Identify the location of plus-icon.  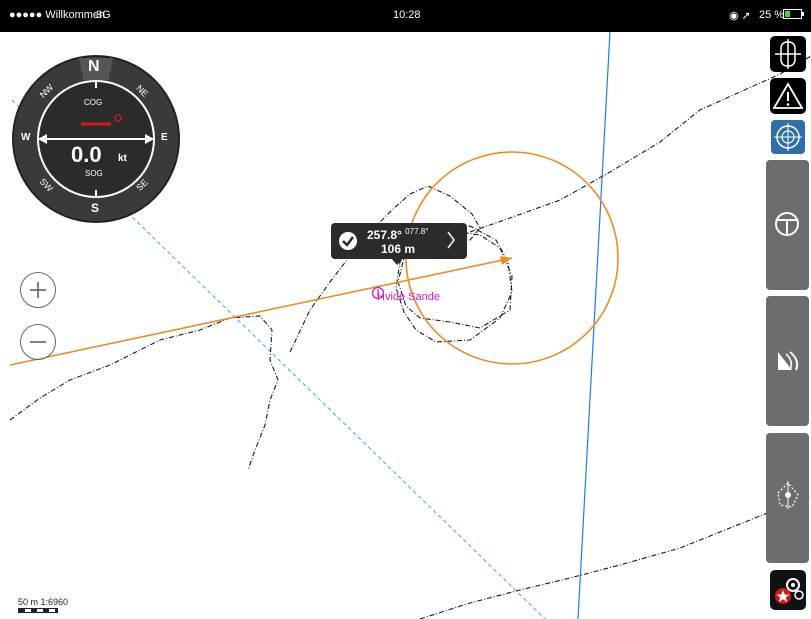
(38, 290).